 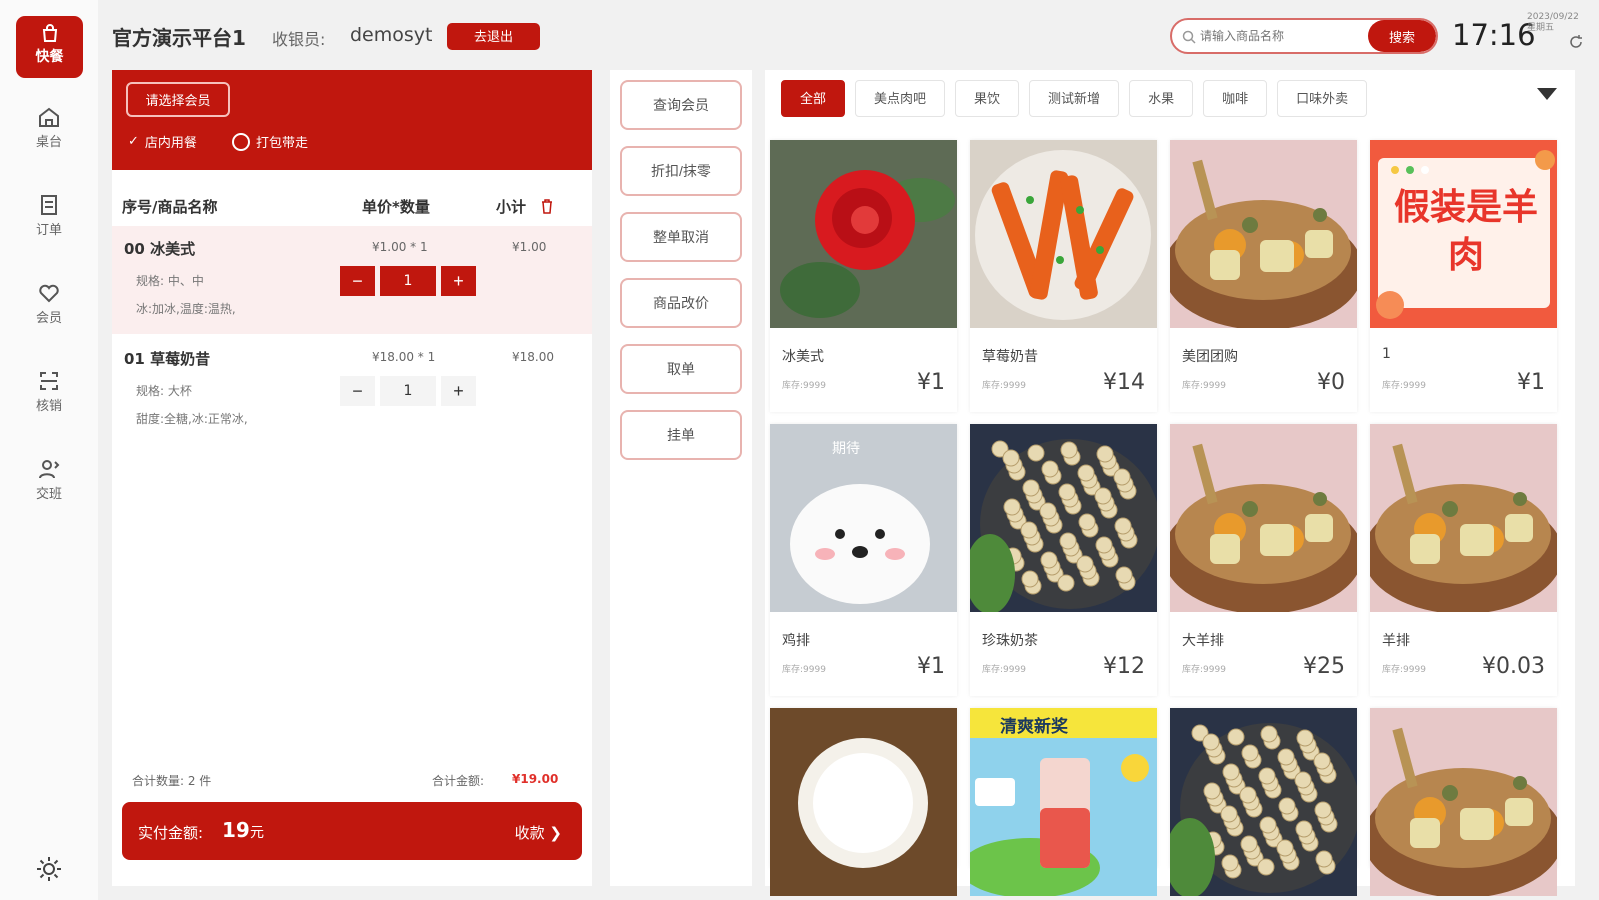 I want to click on nav-item-verify: 核销, so click(x=49, y=400).